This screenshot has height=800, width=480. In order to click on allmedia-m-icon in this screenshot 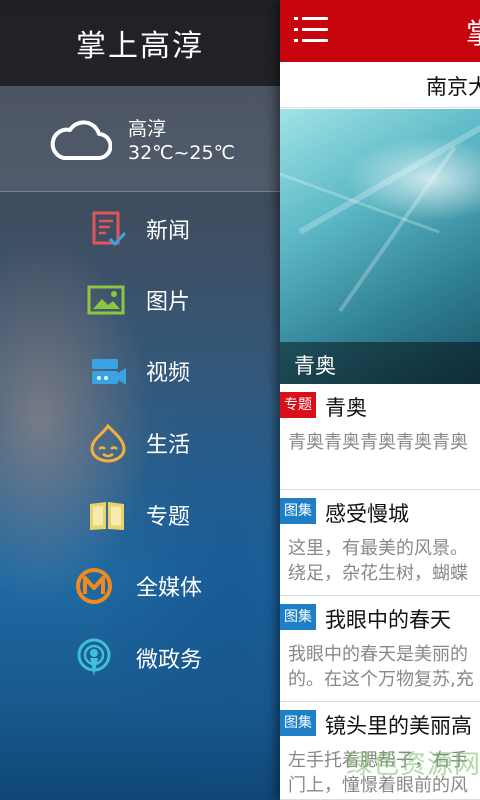, I will do `click(94, 586)`.